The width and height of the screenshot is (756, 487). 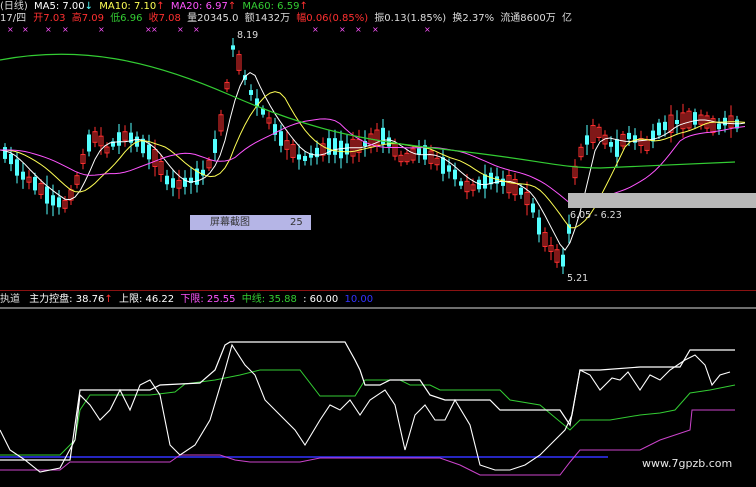 I want to click on amplitude-value: 振0.13(1.85%), so click(x=410, y=18).